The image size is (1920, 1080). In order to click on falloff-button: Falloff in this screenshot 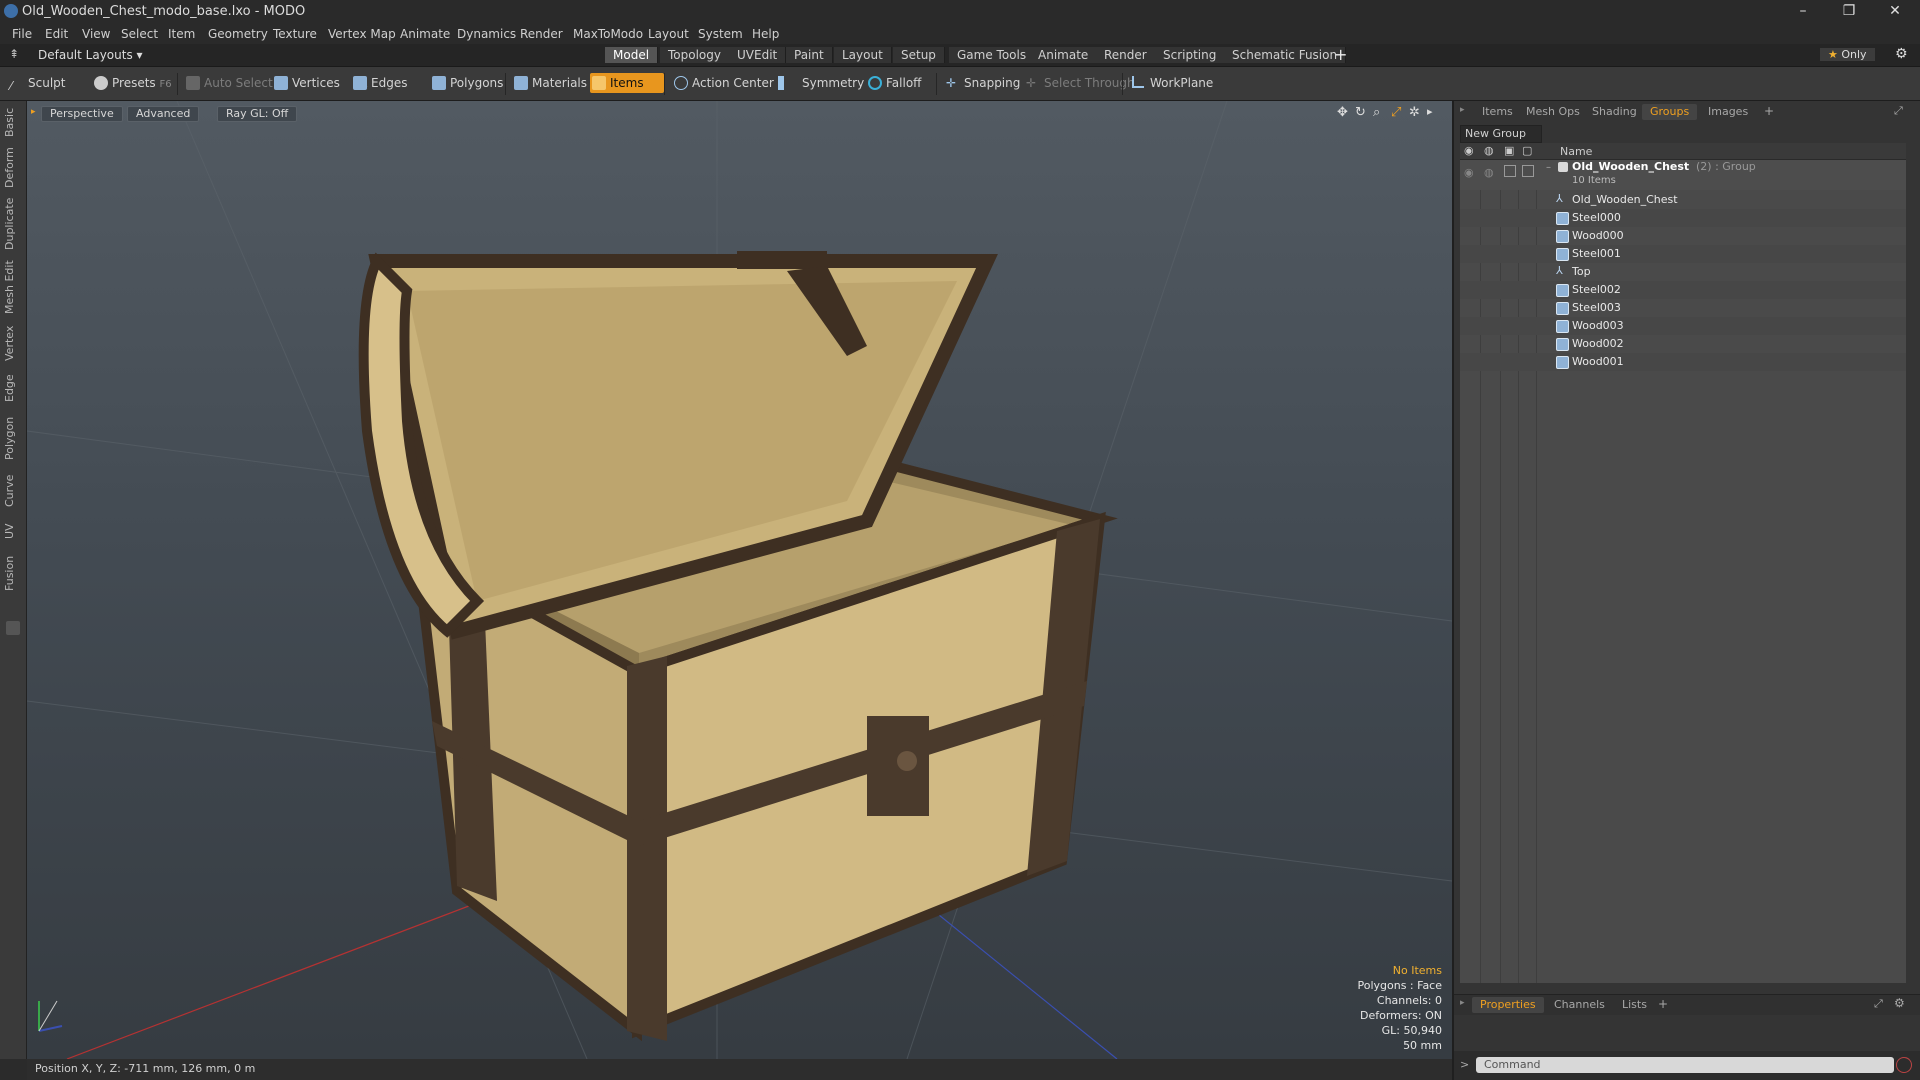, I will do `click(893, 83)`.